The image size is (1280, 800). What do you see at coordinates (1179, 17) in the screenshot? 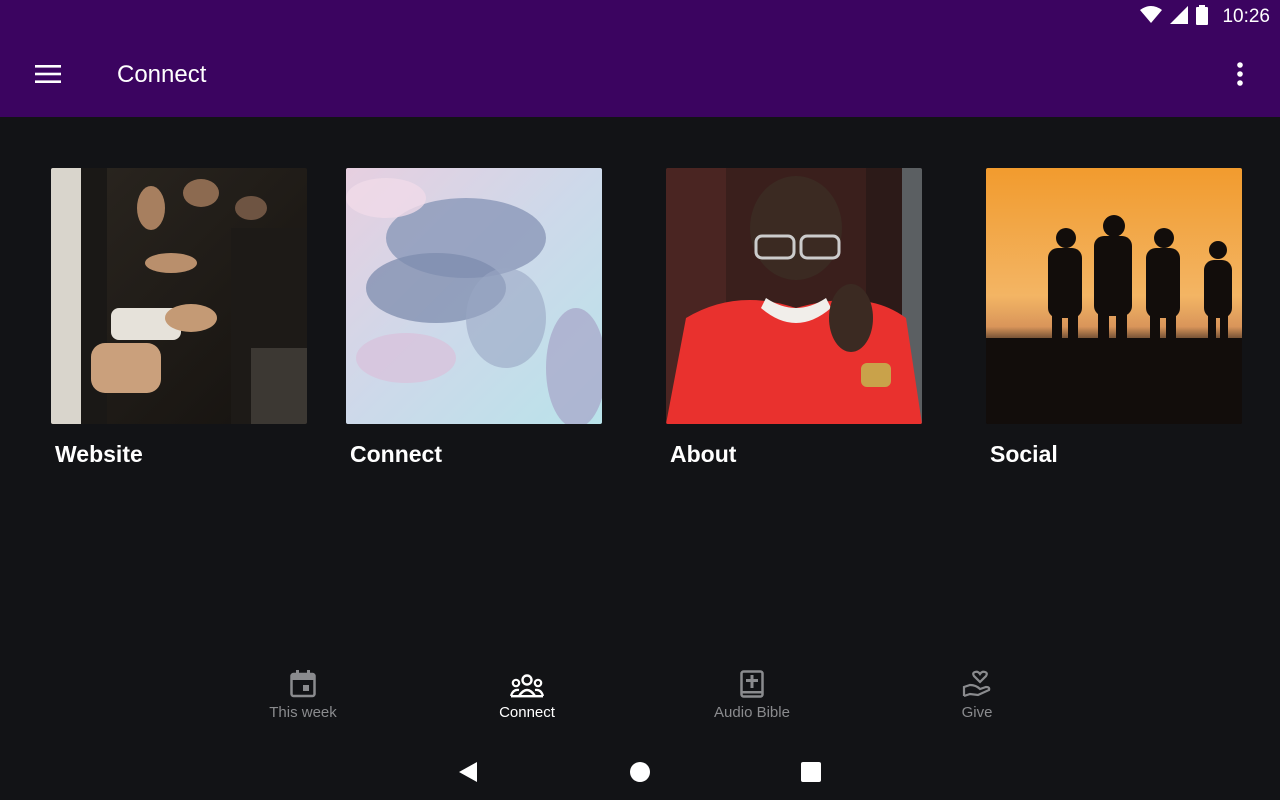
I see `signal-icon` at bounding box center [1179, 17].